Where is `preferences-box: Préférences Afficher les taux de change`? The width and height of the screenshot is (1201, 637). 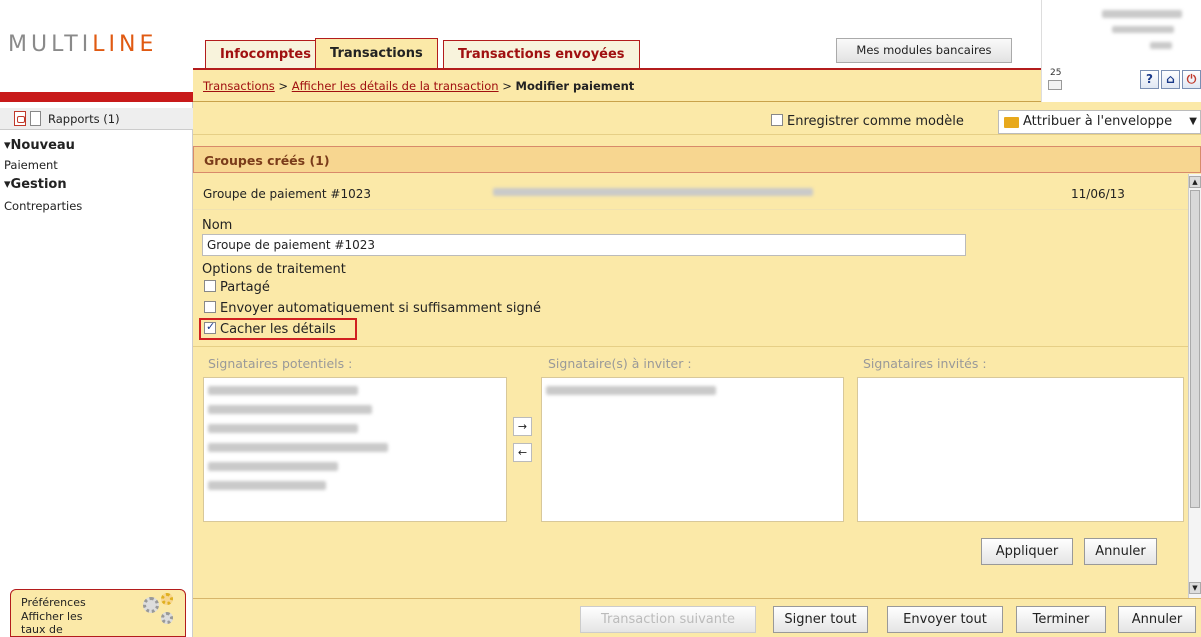
preferences-box: Préférences Afficher les taux de change is located at coordinates (98, 613).